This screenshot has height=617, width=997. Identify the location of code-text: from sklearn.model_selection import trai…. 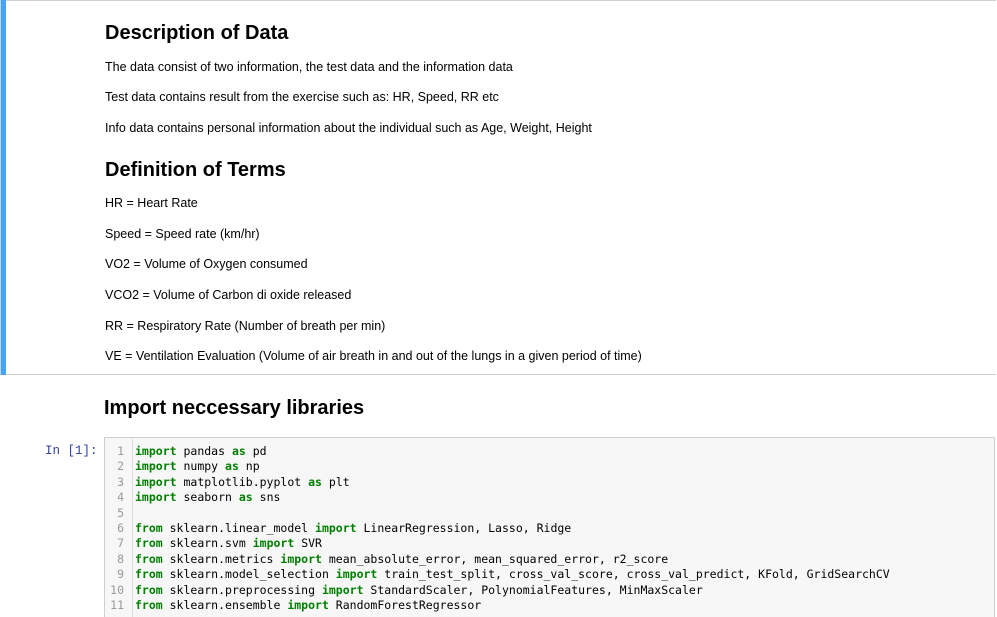
(512, 574).